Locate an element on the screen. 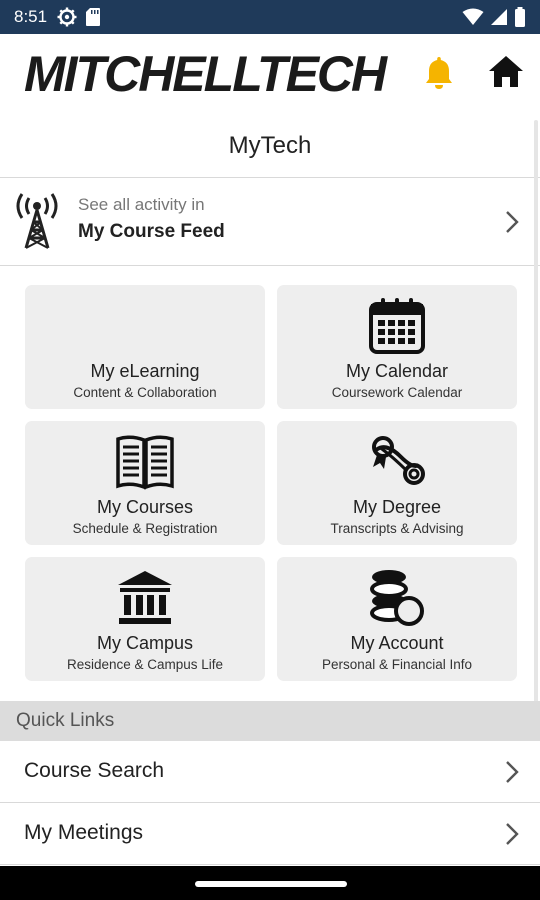 This screenshot has width=540, height=900. scrollbar is located at coordinates (536, 420).